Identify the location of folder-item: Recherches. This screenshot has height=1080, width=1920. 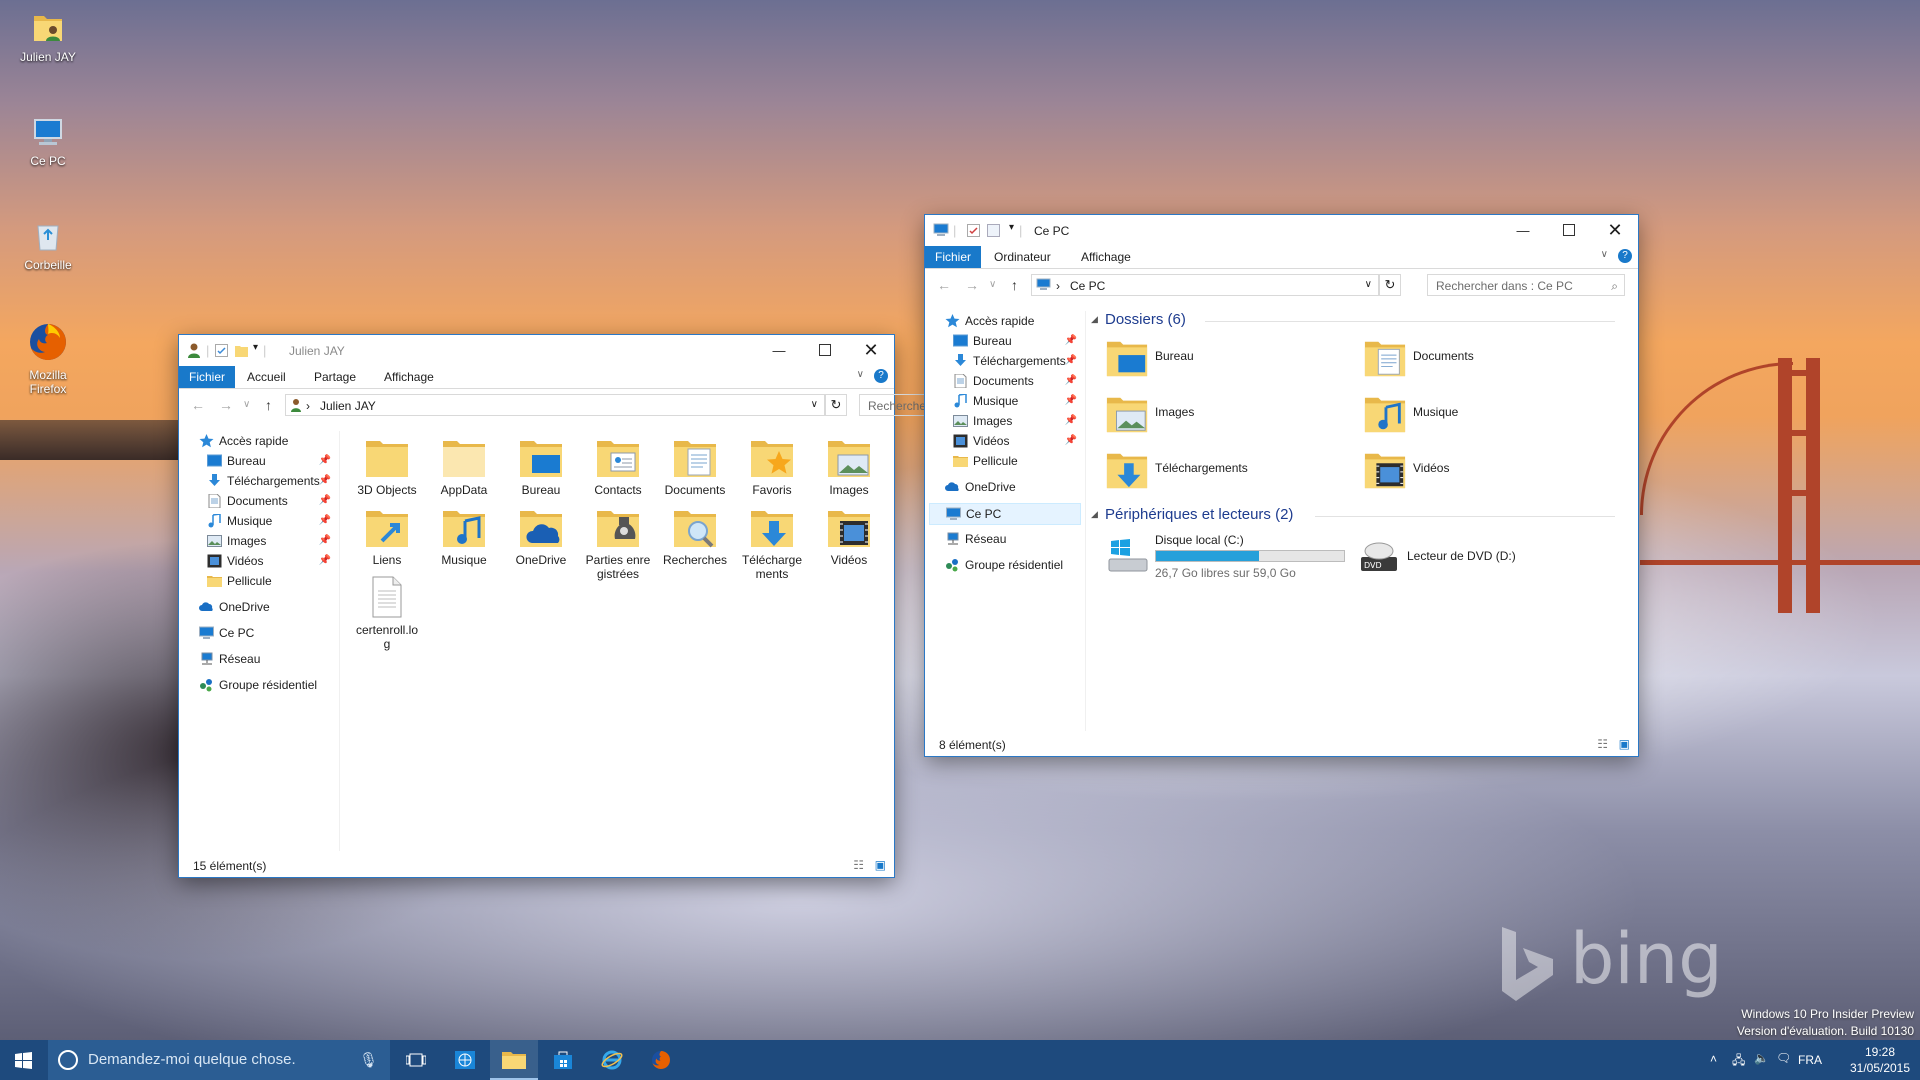
(695, 536).